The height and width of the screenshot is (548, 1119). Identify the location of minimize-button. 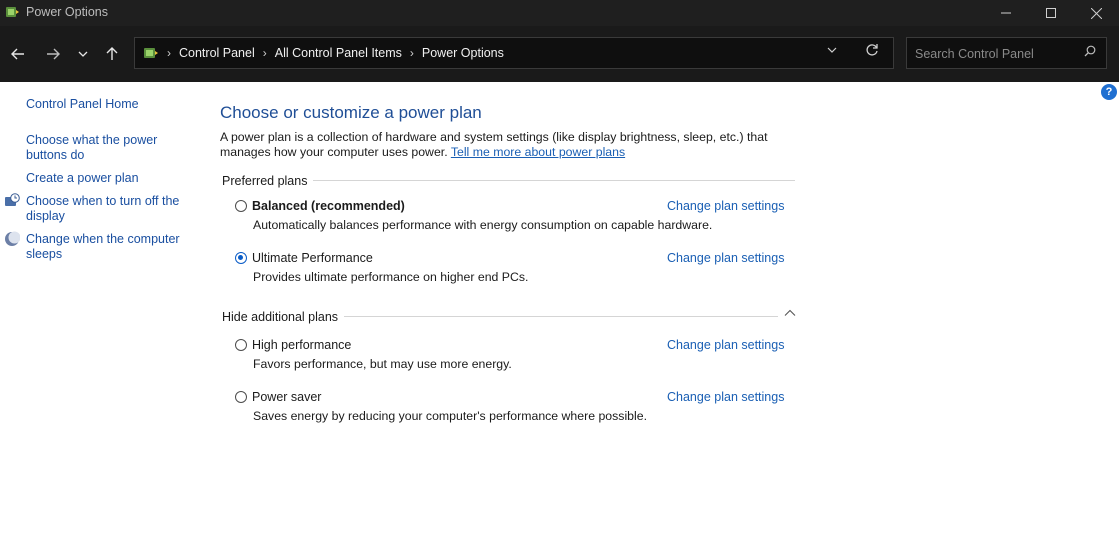
(1006, 13).